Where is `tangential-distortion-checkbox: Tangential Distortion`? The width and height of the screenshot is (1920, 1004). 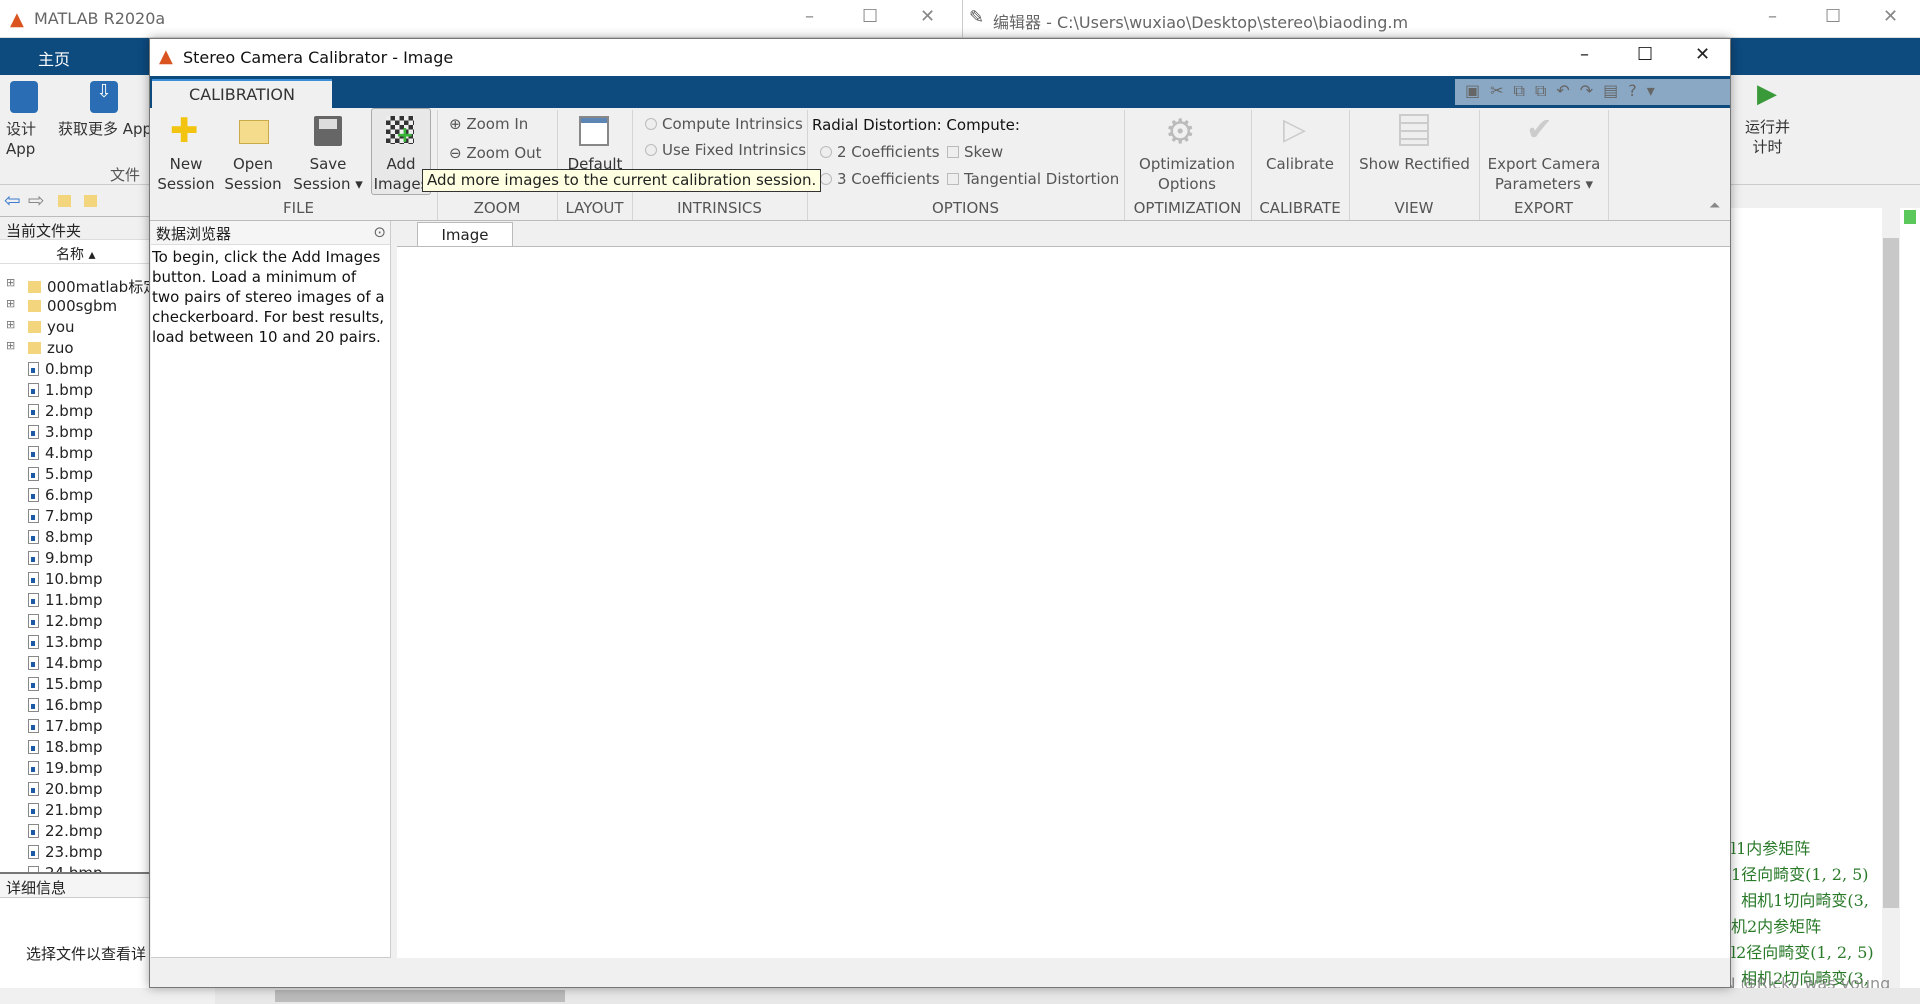 tangential-distortion-checkbox: Tangential Distortion is located at coordinates (1033, 179).